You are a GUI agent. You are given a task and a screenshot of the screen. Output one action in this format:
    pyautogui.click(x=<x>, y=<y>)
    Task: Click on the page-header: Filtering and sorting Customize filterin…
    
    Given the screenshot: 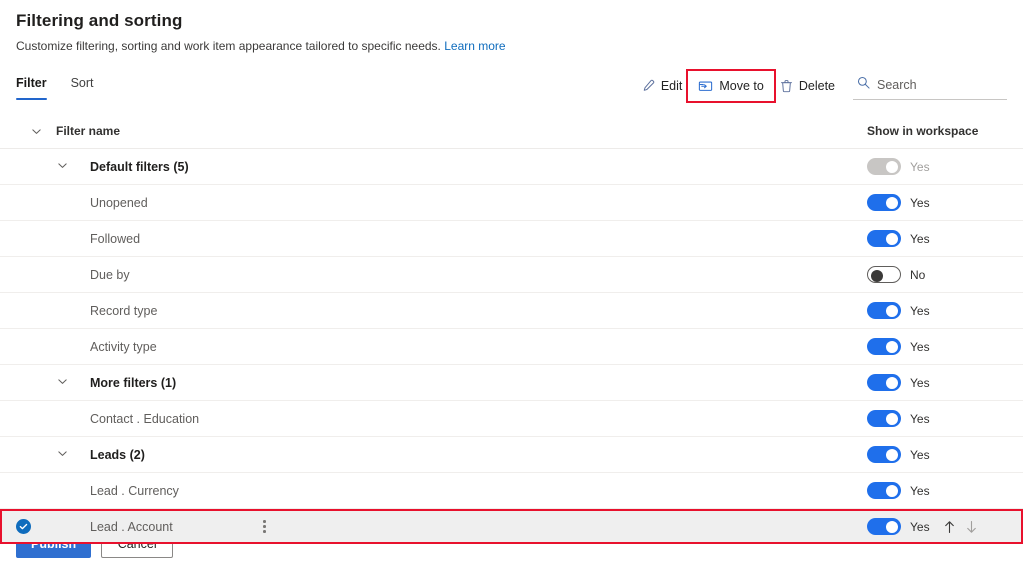 What is the action you would take?
    pyautogui.click(x=511, y=27)
    